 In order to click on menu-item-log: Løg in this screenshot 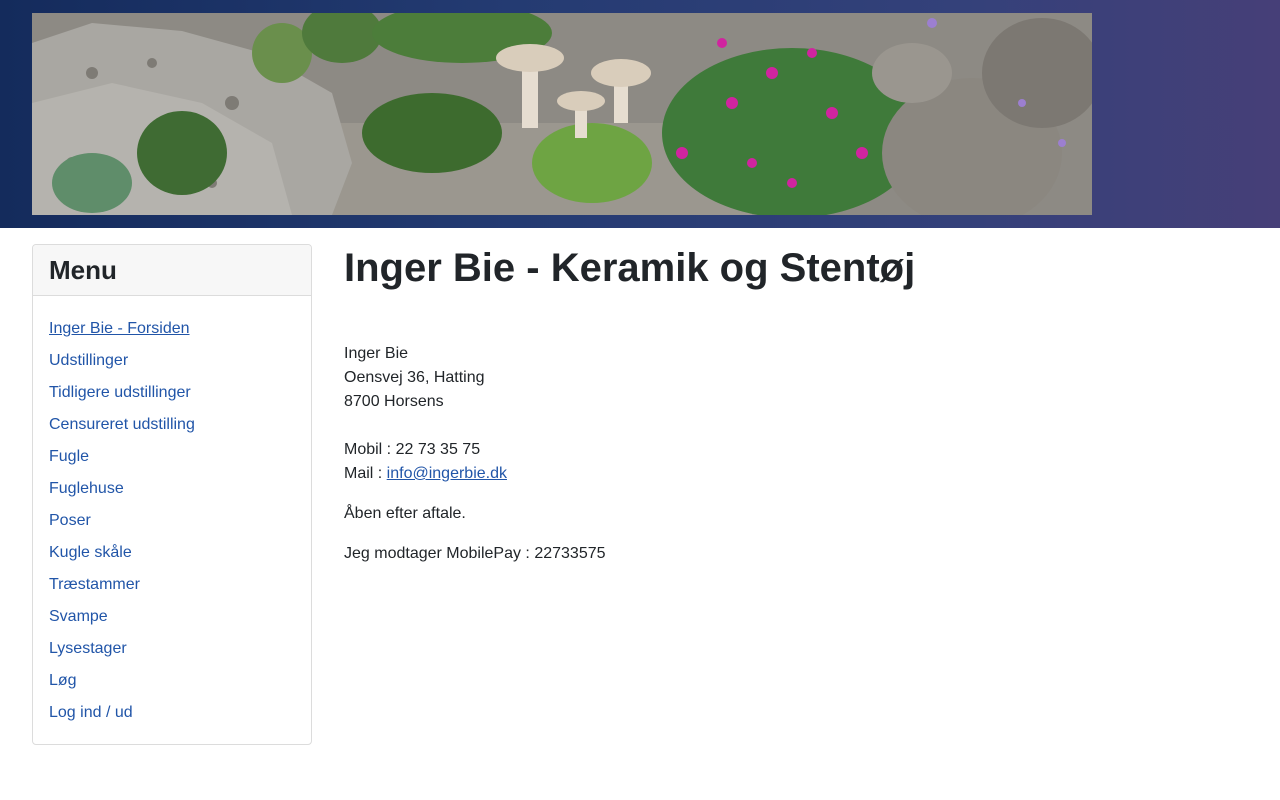, I will do `click(180, 686)`.